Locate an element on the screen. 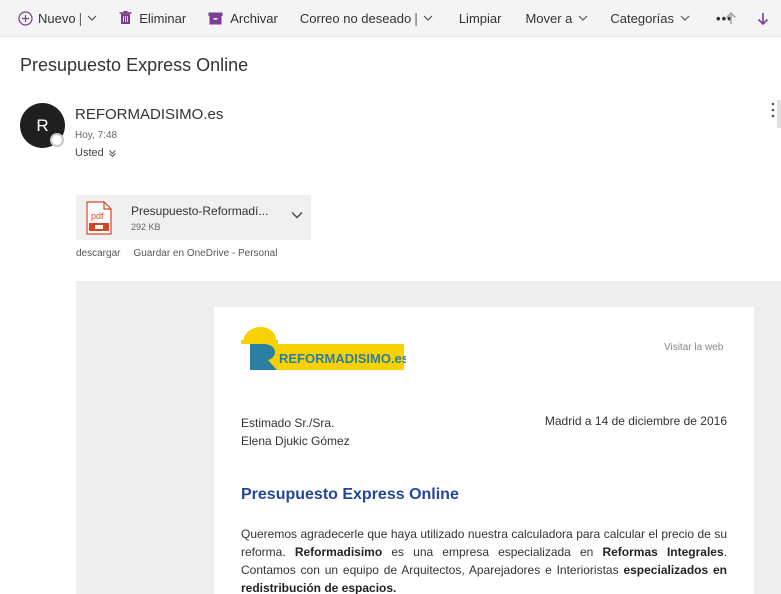 This screenshot has width=781, height=594. new-button: Nuevo | is located at coordinates (51, 18).